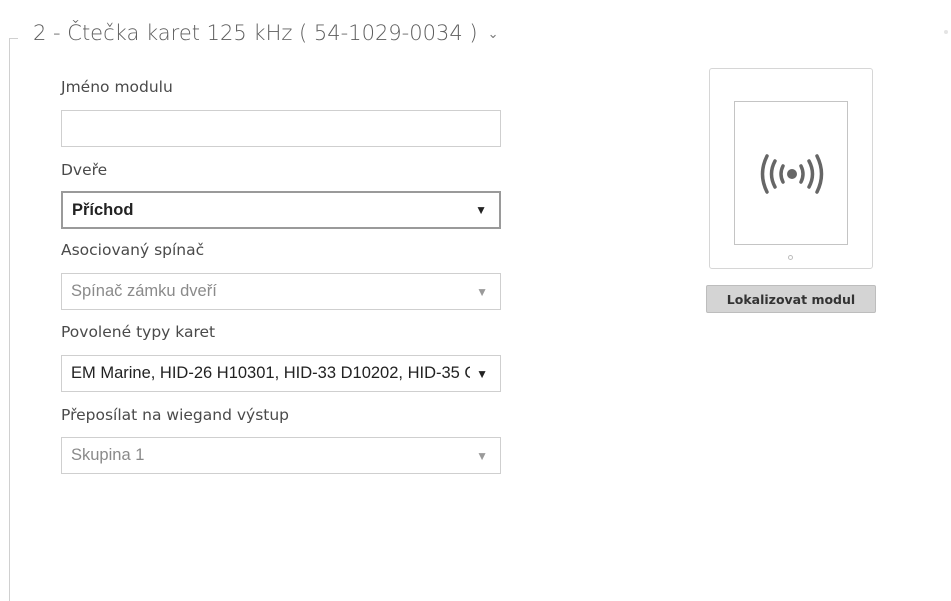 The height and width of the screenshot is (601, 951). What do you see at coordinates (138, 332) in the screenshot?
I see `card-types-label: Povolené typy karet` at bounding box center [138, 332].